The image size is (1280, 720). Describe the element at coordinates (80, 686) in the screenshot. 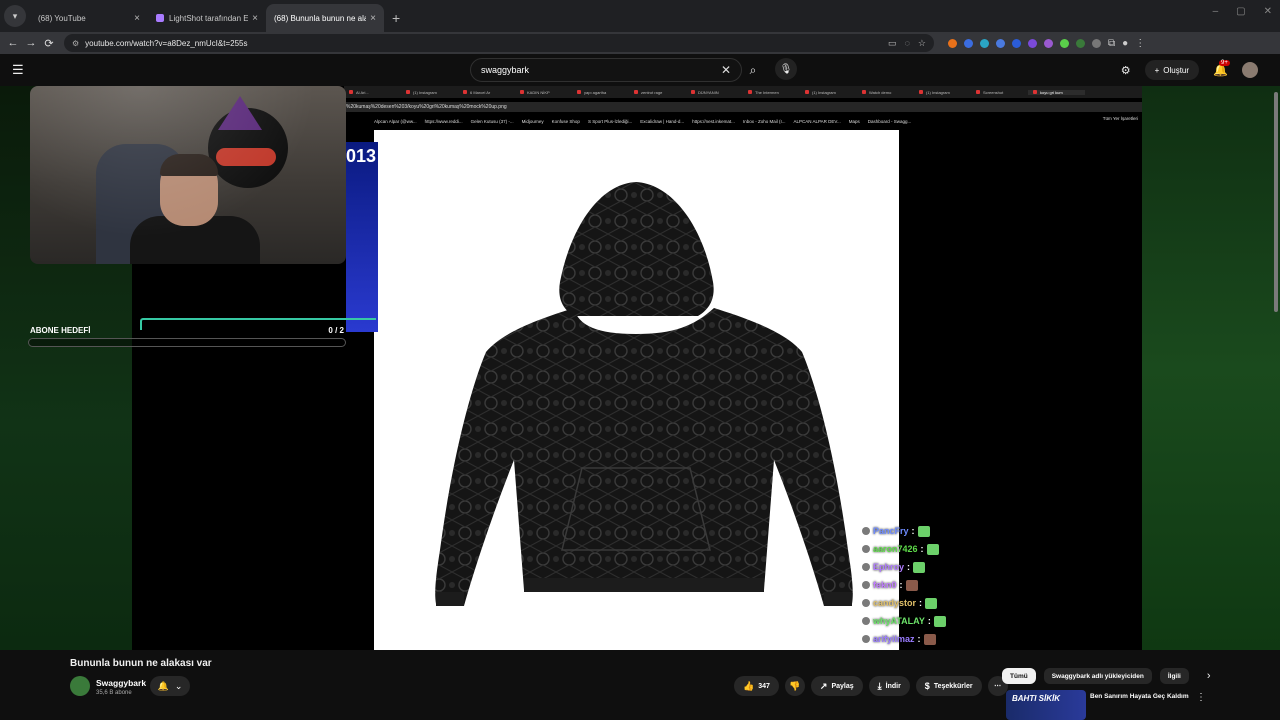

I see `channel-avatar` at that location.